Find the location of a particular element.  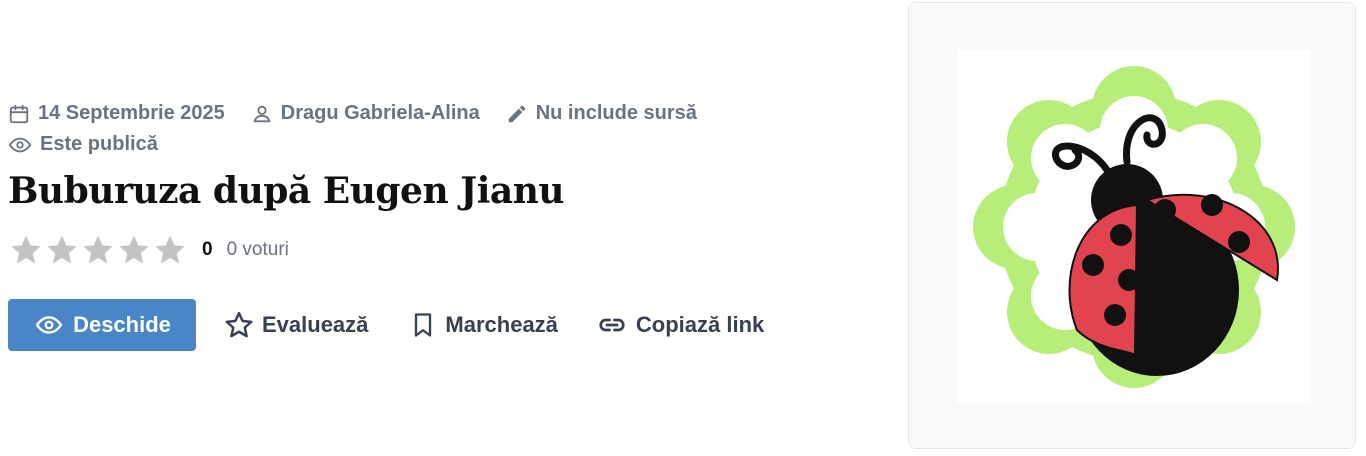

visibility-text: Este publică is located at coordinates (99, 144).